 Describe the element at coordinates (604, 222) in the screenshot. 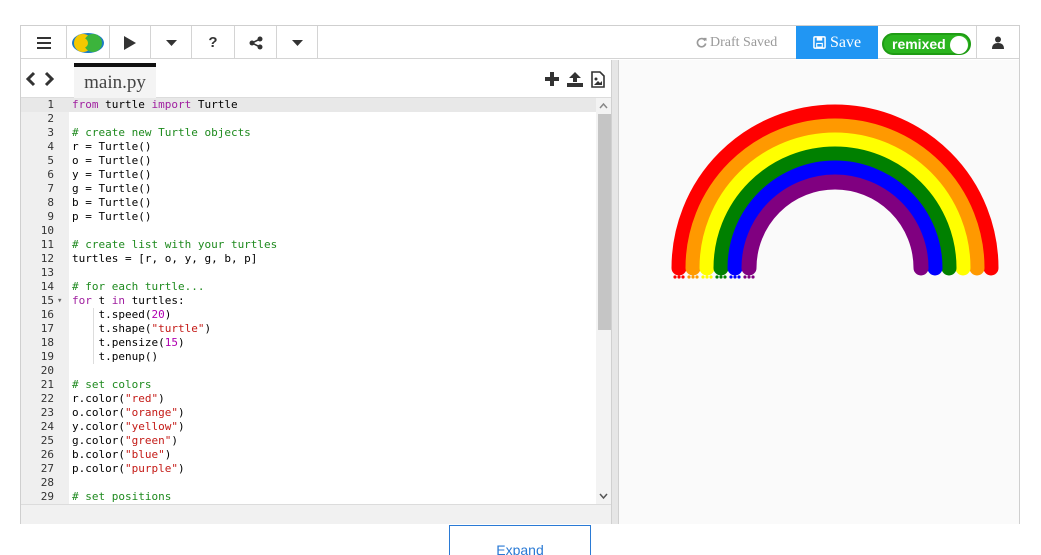

I see `scrollbar-thumb` at that location.